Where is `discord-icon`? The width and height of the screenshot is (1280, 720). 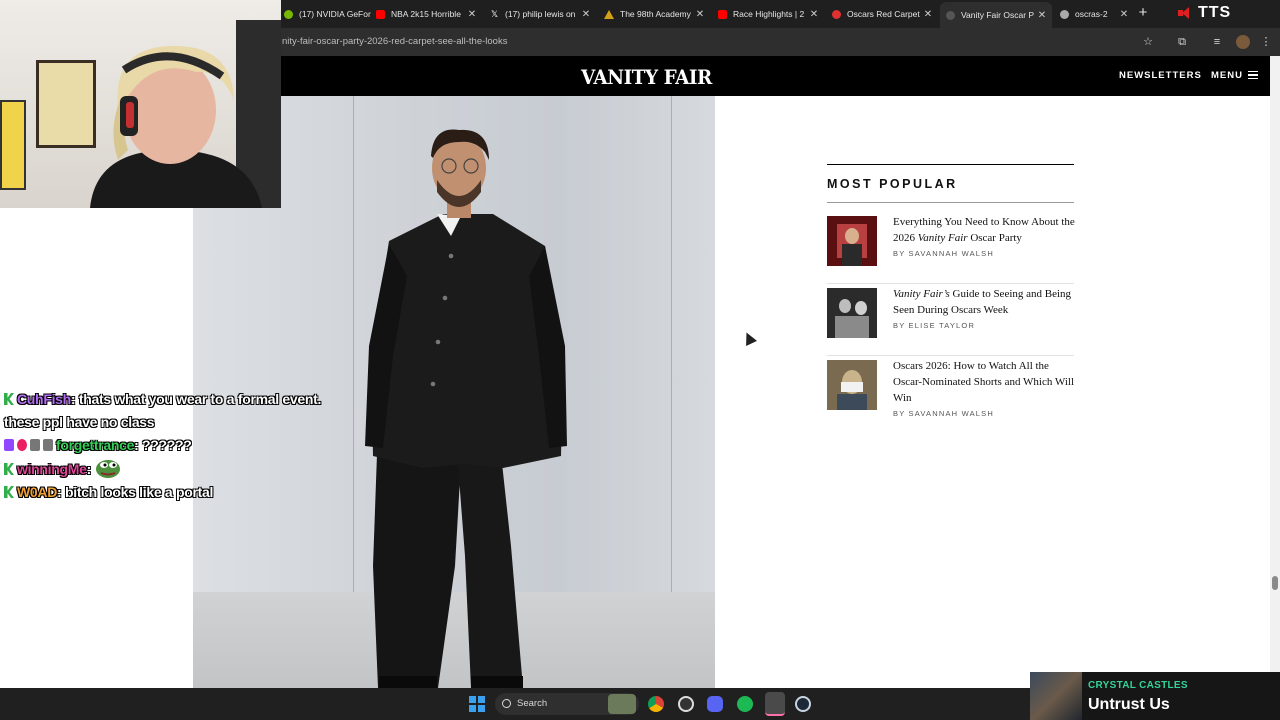
discord-icon is located at coordinates (715, 704).